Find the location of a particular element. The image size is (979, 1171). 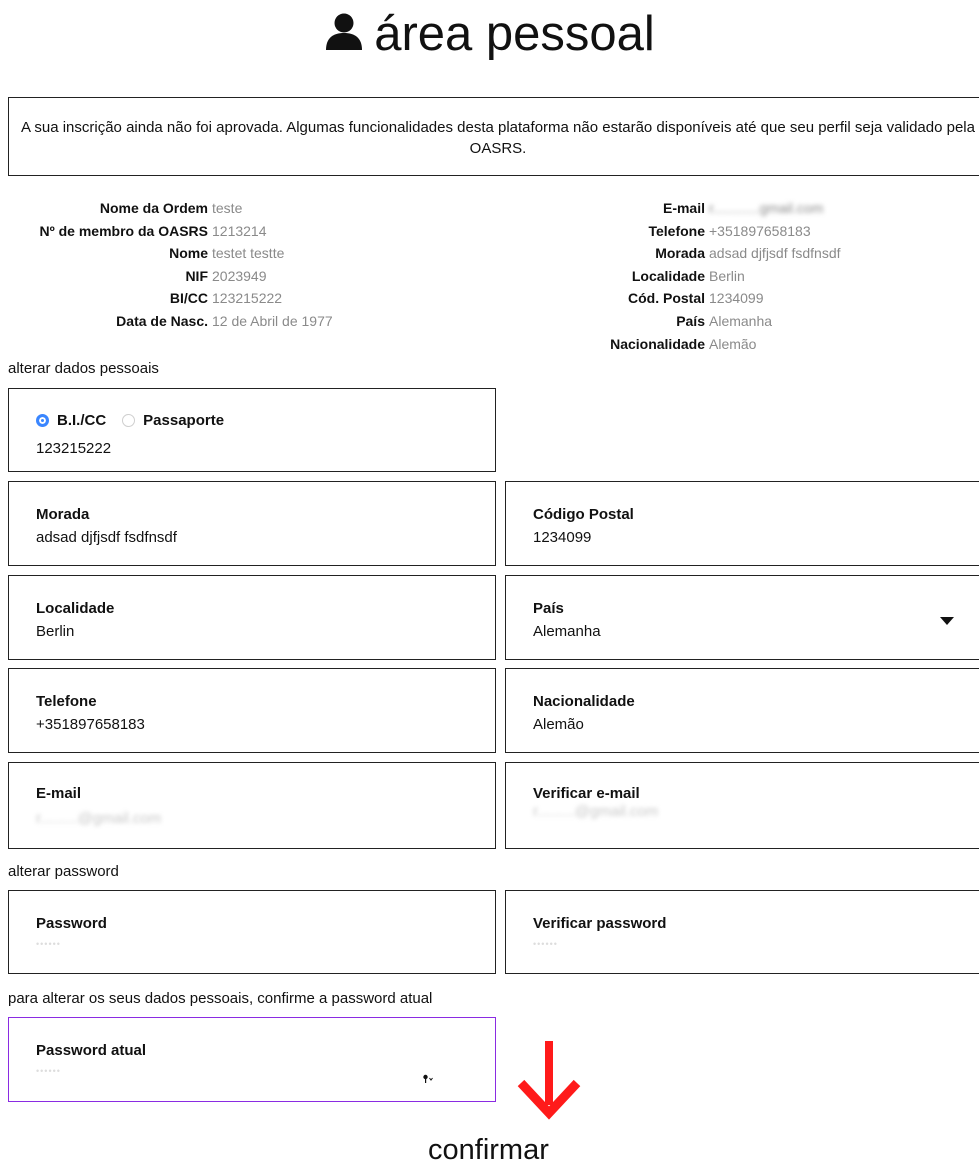

nacionalidade-label: Nacionalidade is located at coordinates (584, 701).